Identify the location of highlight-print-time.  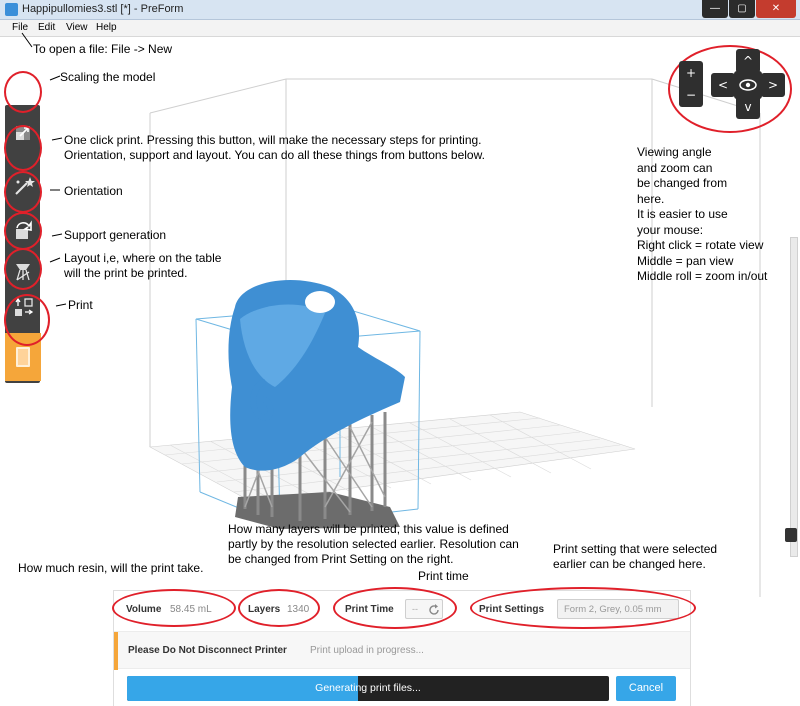
(395, 608).